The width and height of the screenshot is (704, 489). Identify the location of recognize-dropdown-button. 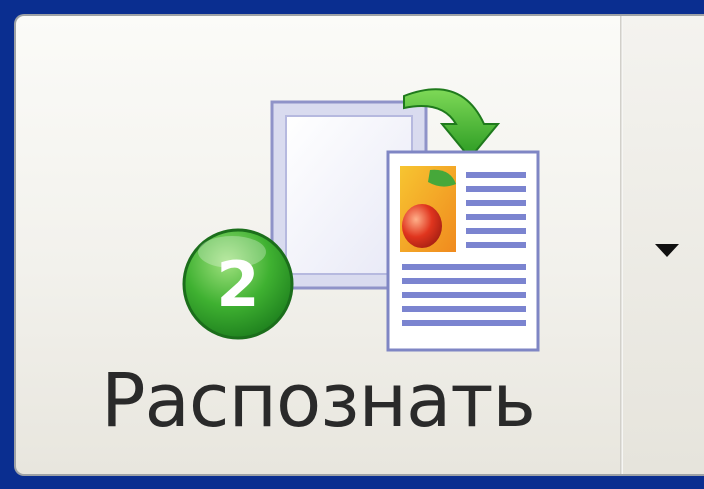
(663, 245).